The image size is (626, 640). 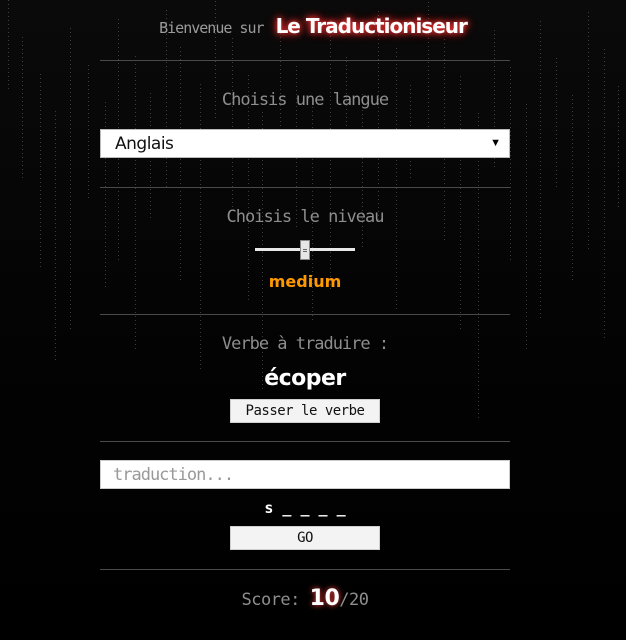 What do you see at coordinates (305, 411) in the screenshot?
I see `skip-verb-button: Passer le verbe` at bounding box center [305, 411].